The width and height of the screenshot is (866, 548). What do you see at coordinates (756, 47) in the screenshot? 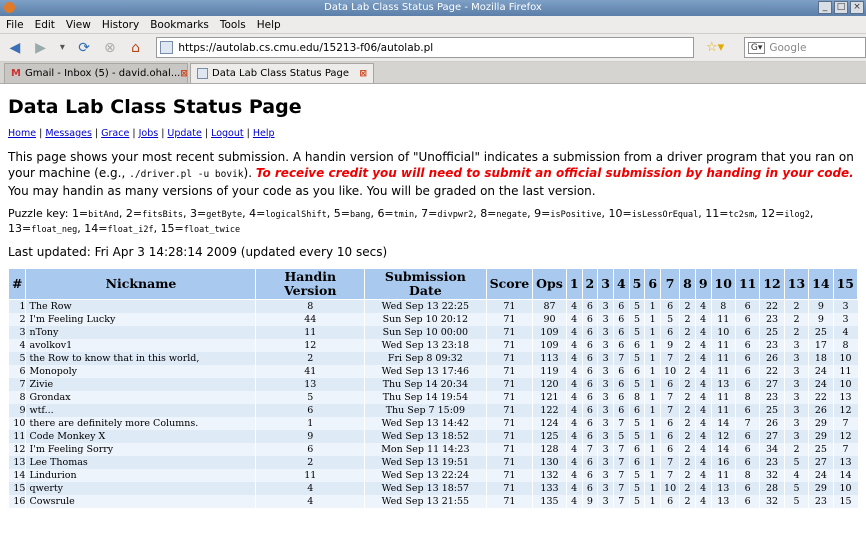
I see `search-engine-icon: G▾` at bounding box center [756, 47].